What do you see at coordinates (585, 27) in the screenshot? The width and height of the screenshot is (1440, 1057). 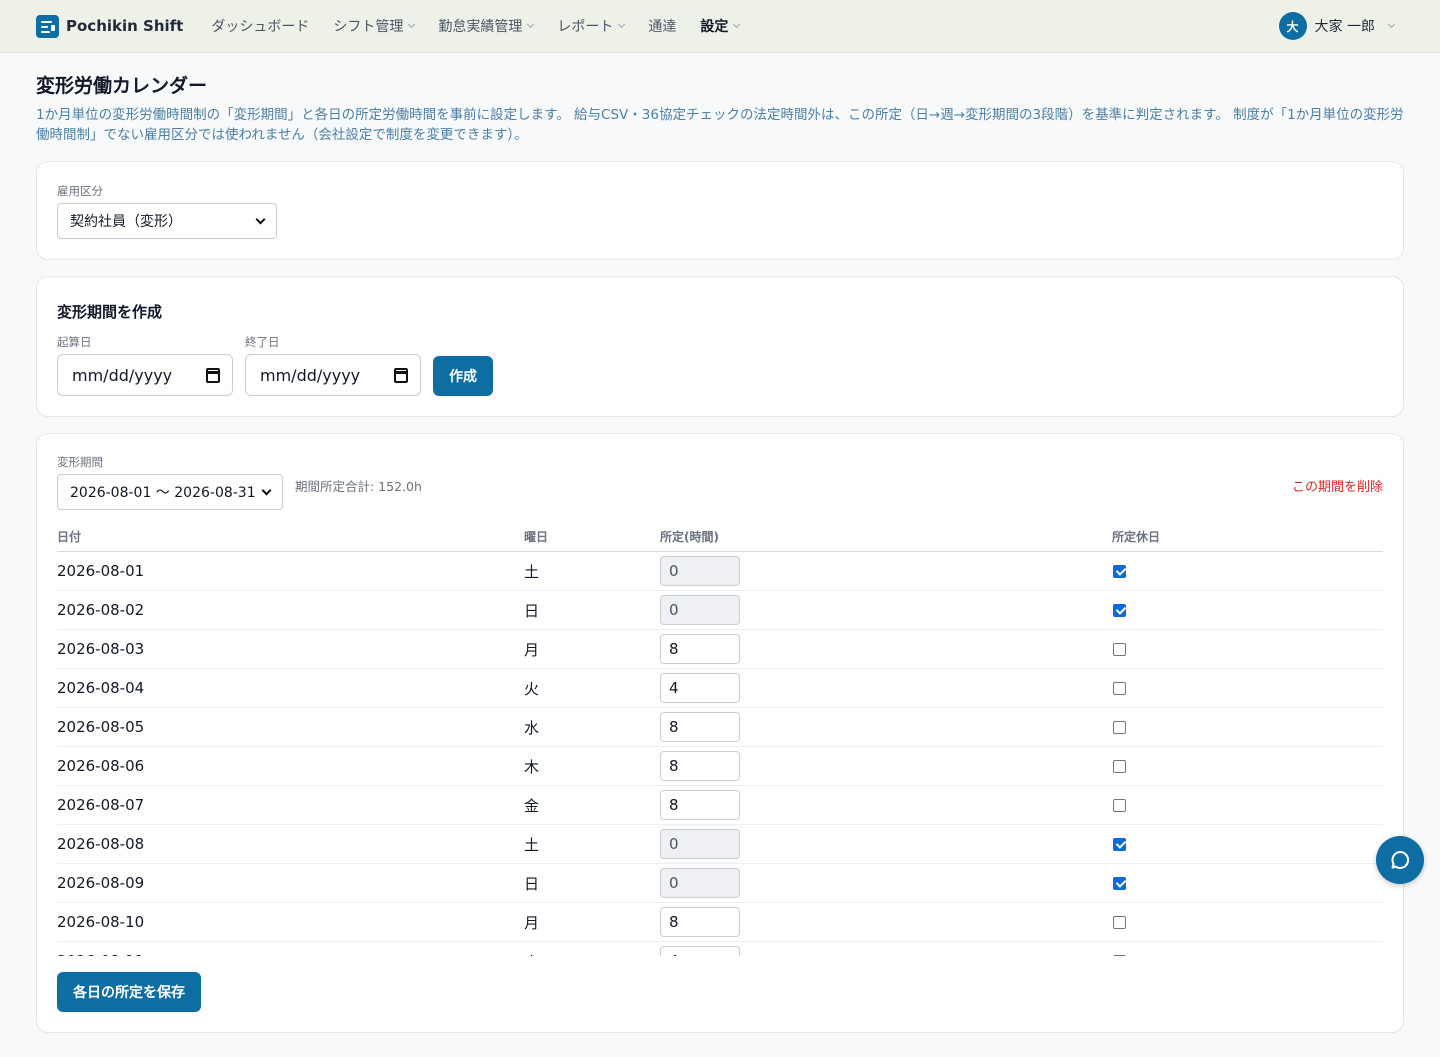 I see `nav-label: レポート` at bounding box center [585, 27].